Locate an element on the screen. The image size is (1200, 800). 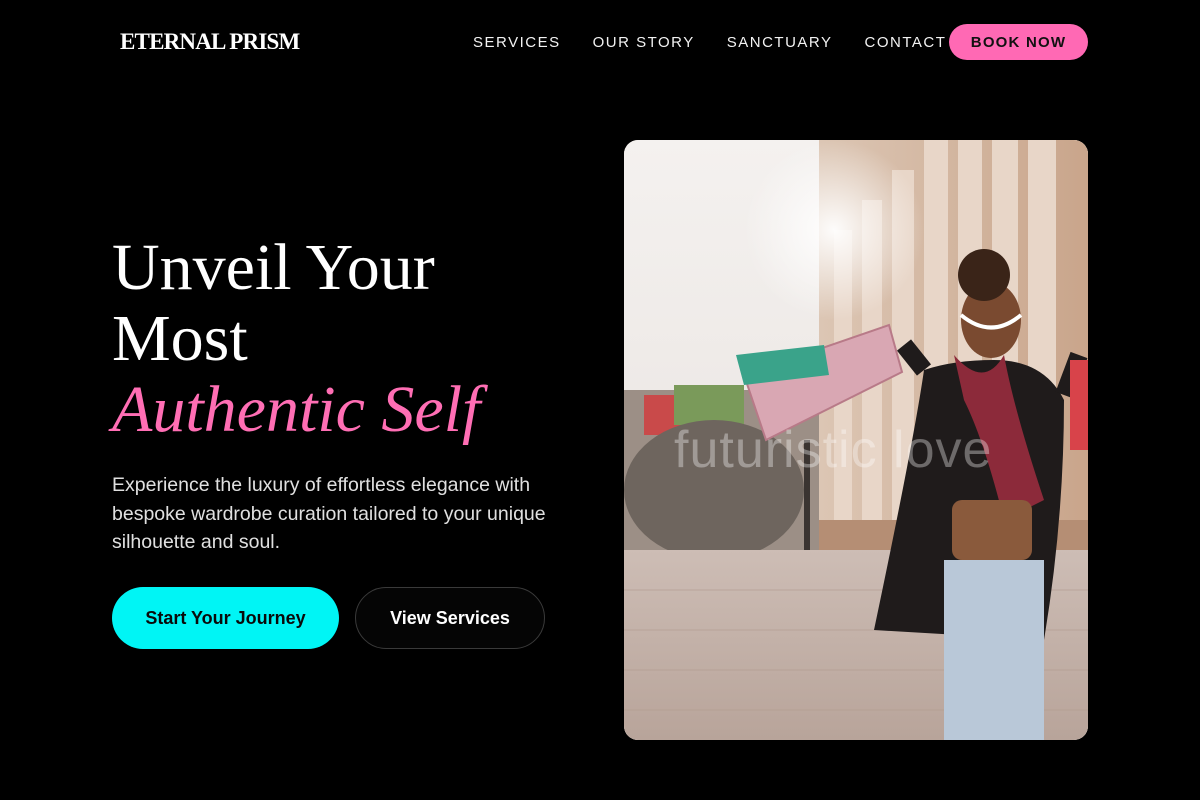
hero-title-line-2: Most is located at coordinates (180, 338).